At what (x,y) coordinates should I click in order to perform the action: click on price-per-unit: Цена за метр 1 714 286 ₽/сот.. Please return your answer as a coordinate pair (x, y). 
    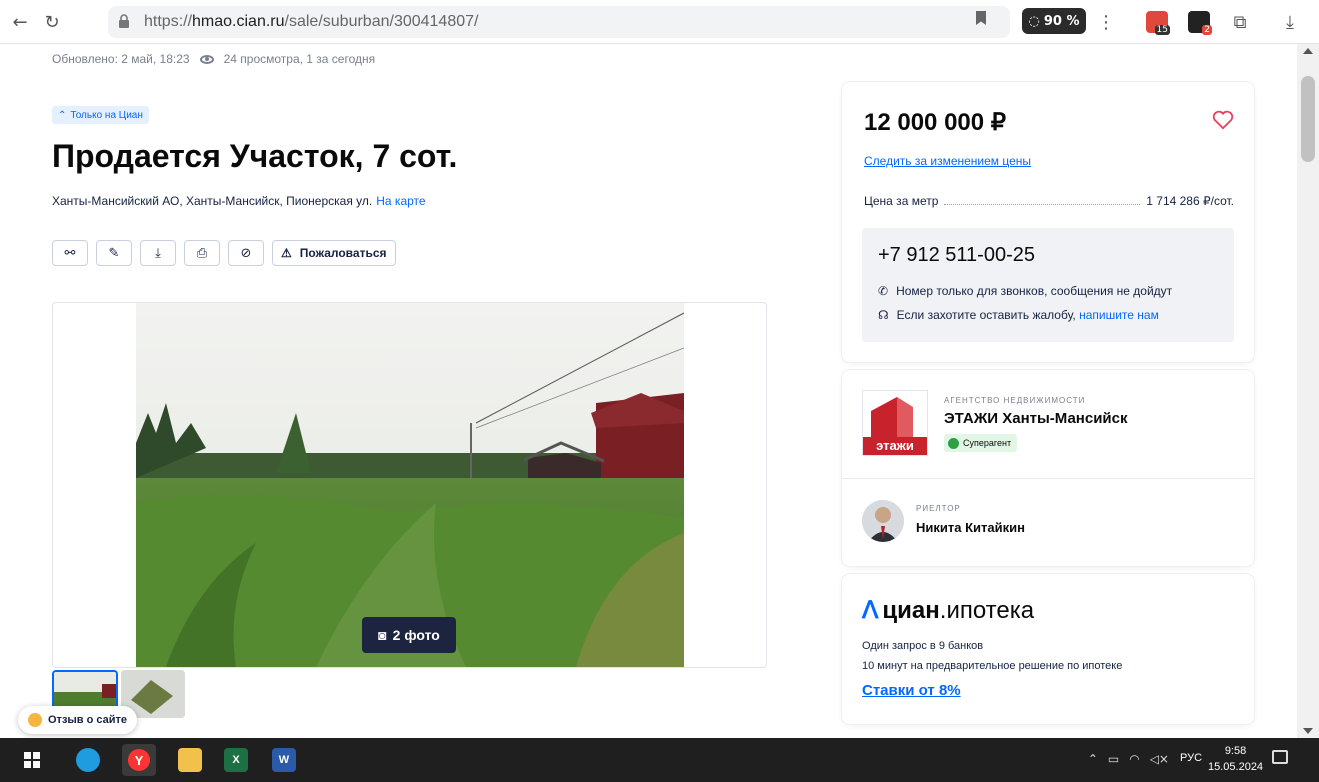
    Looking at the image, I should click on (1049, 201).